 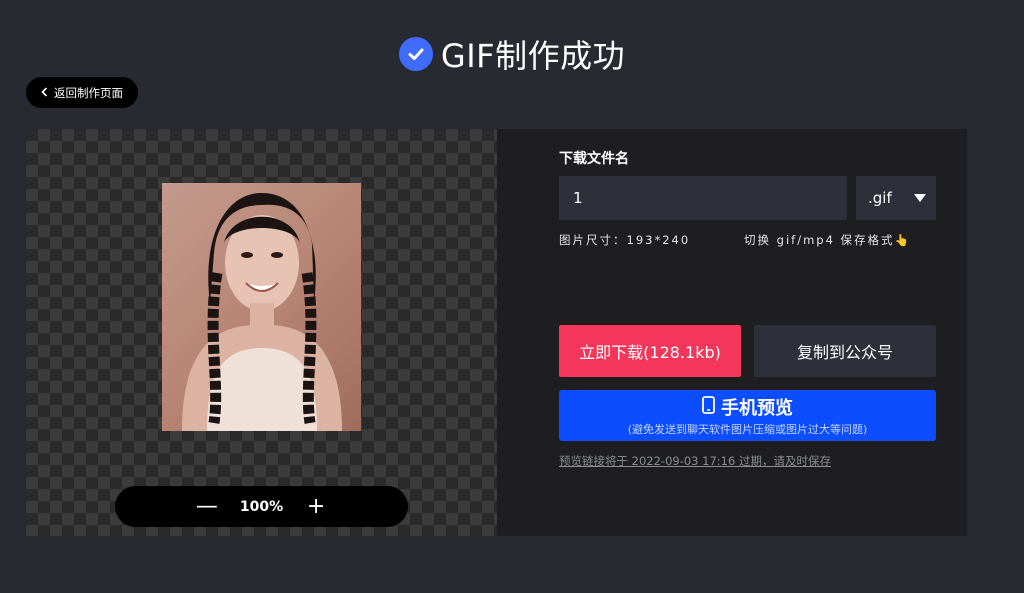 What do you see at coordinates (695, 461) in the screenshot?
I see `expire-notice: 预览链接将于 2022-09-03 17:16 过期，请及时保存` at bounding box center [695, 461].